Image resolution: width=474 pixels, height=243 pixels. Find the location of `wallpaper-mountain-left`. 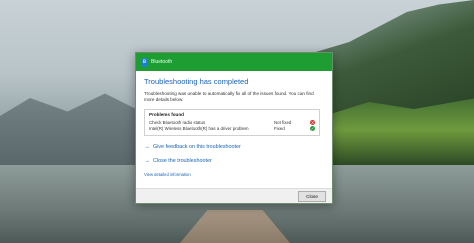

wallpaper-mountain-left is located at coordinates (75, 131).